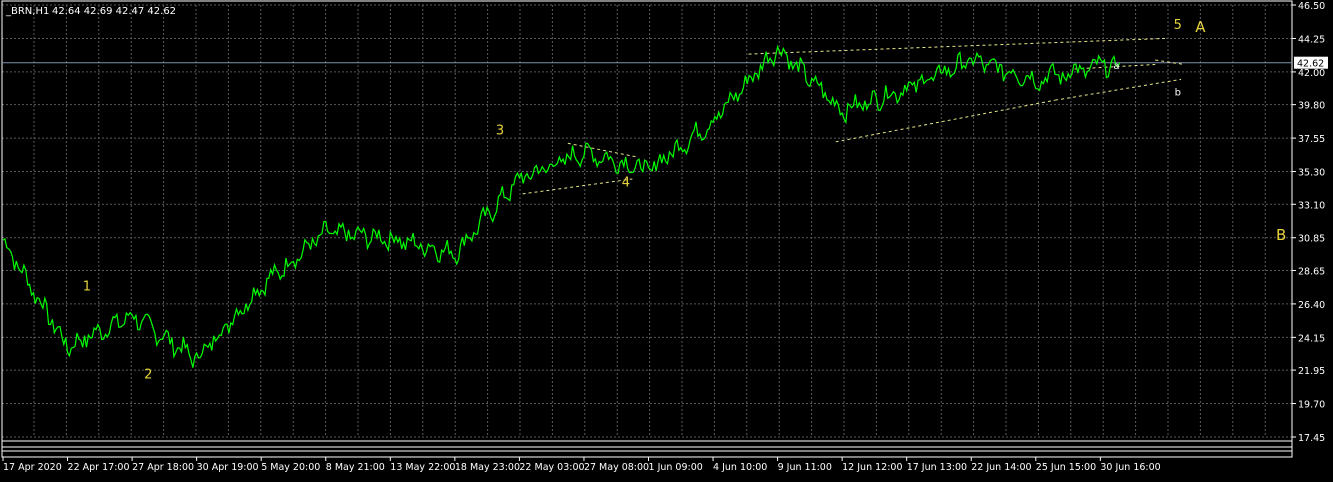  Describe the element at coordinates (114, 11) in the screenshot. I see `ohlc-values: 42.64 42.69 42.47 42.62` at that location.